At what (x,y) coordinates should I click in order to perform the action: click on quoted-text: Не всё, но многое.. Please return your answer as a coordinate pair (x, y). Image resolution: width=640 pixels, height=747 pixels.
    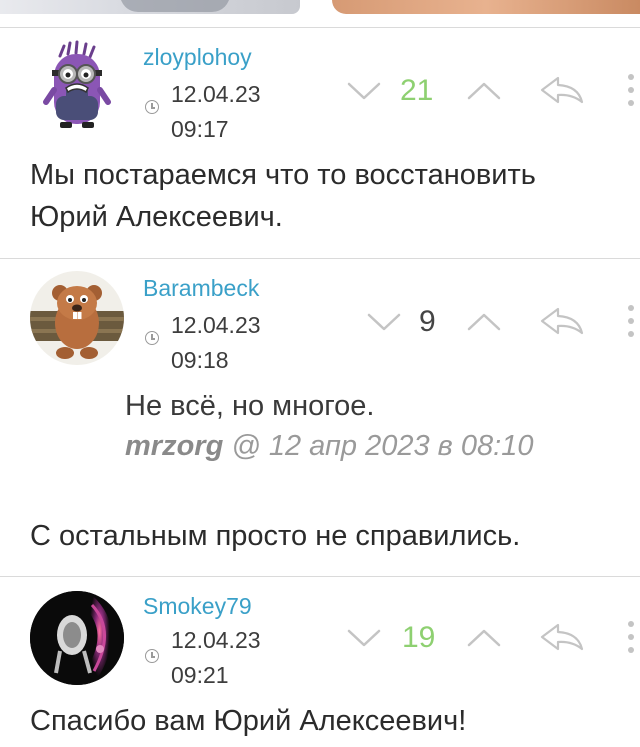
    Looking at the image, I should click on (250, 406).